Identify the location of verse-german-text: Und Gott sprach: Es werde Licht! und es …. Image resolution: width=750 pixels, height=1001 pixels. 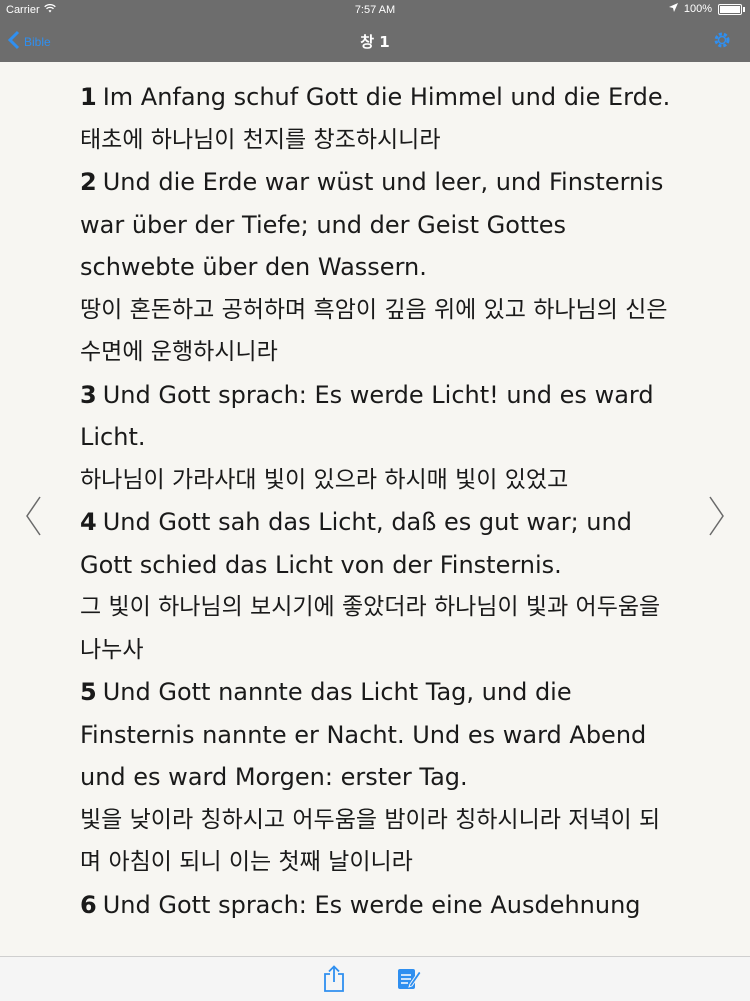
(367, 416).